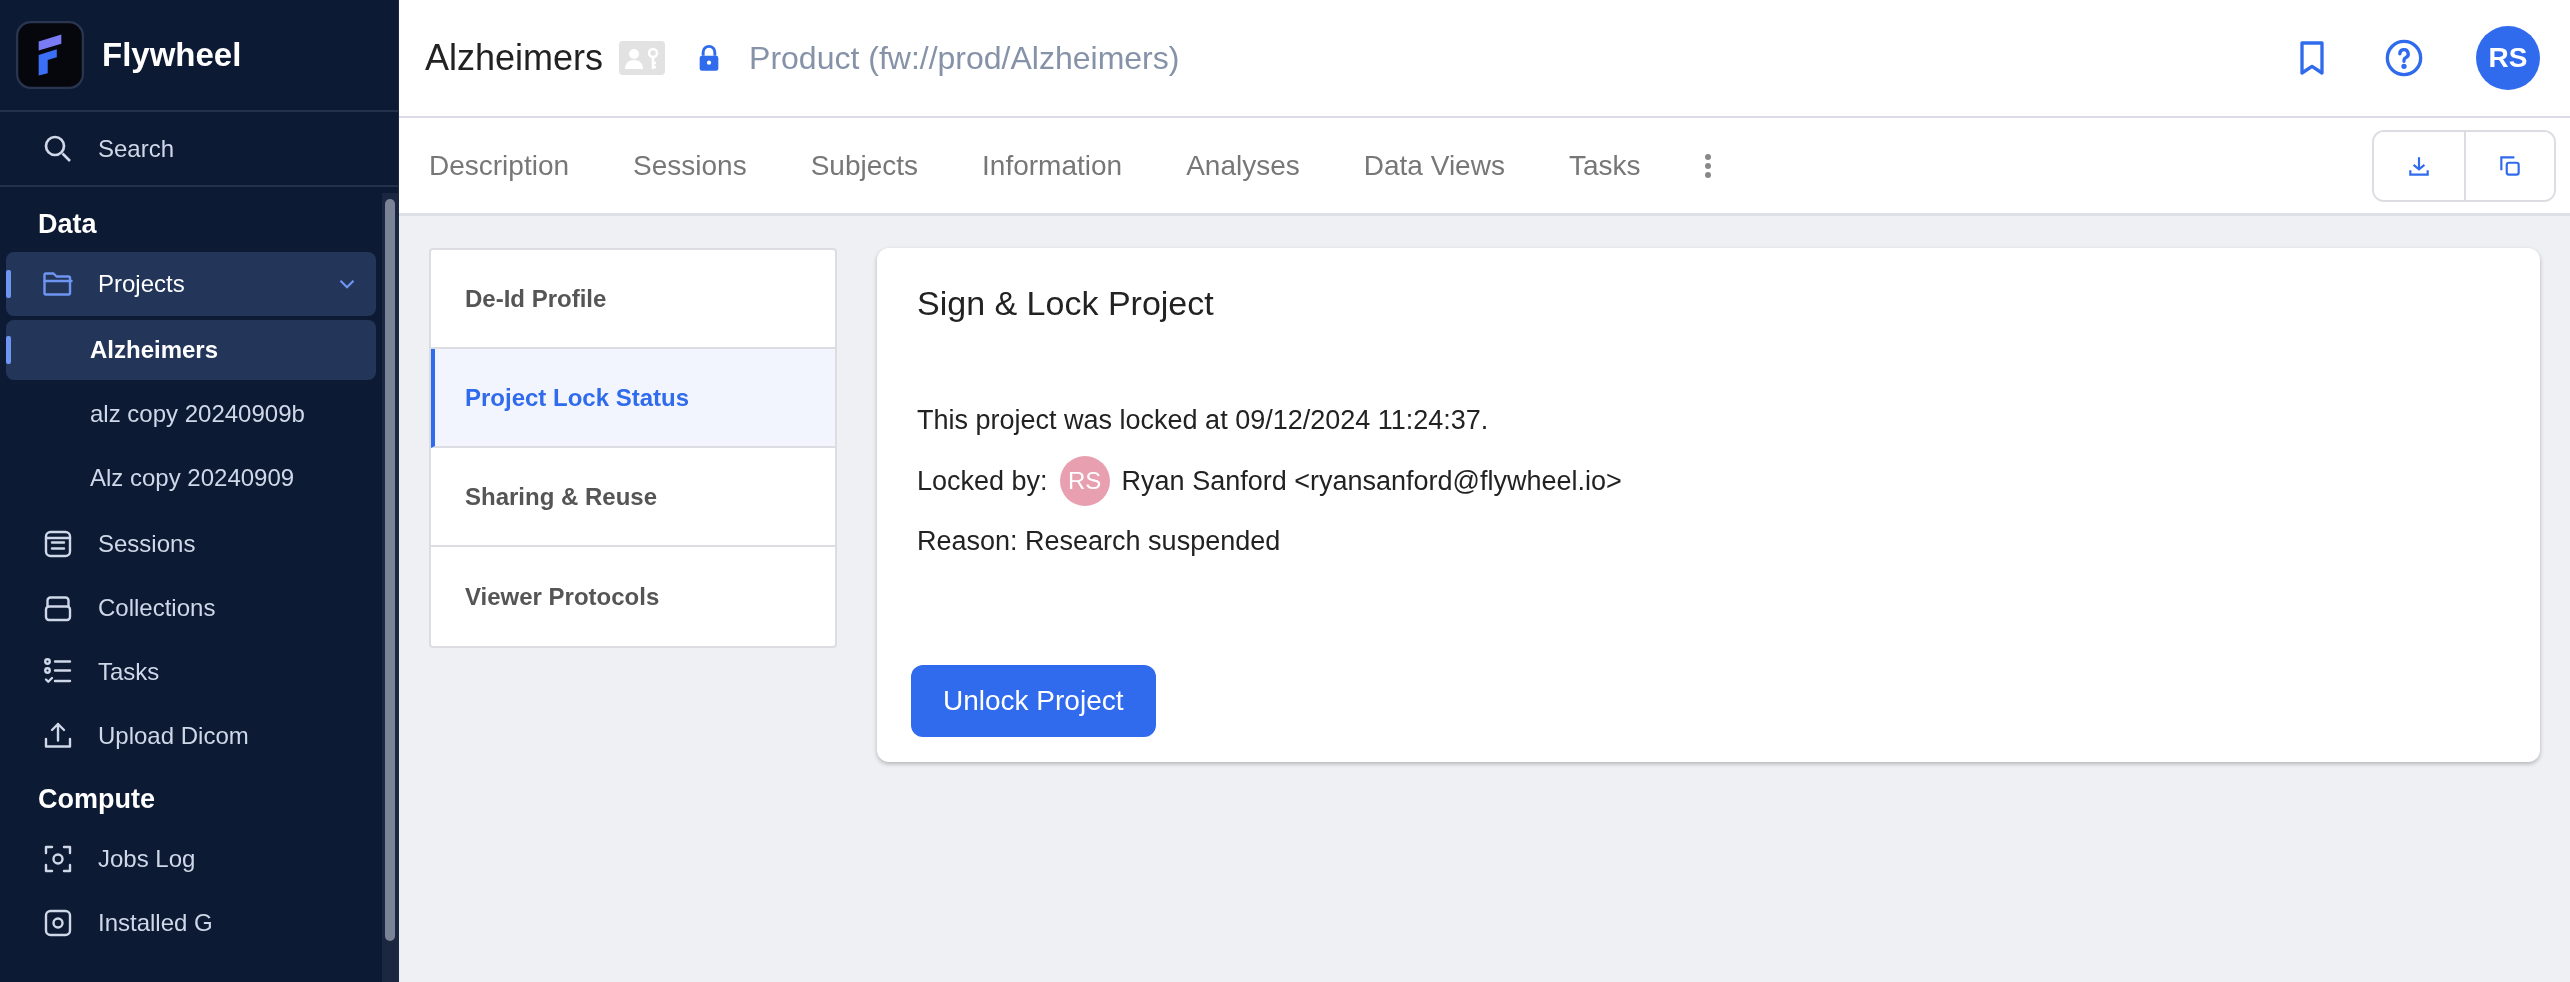 The width and height of the screenshot is (2570, 982). What do you see at coordinates (1708, 165) in the screenshot?
I see `more-icon` at bounding box center [1708, 165].